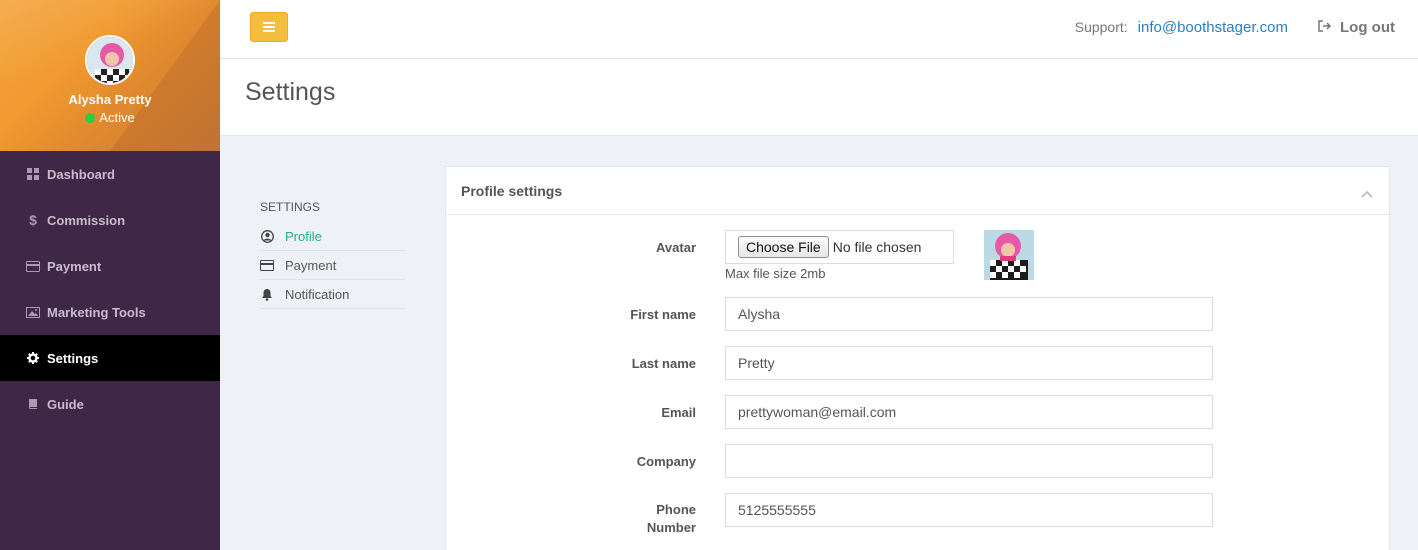 This screenshot has height=550, width=1418. Describe the element at coordinates (290, 92) in the screenshot. I see `page-title: Settings` at that location.